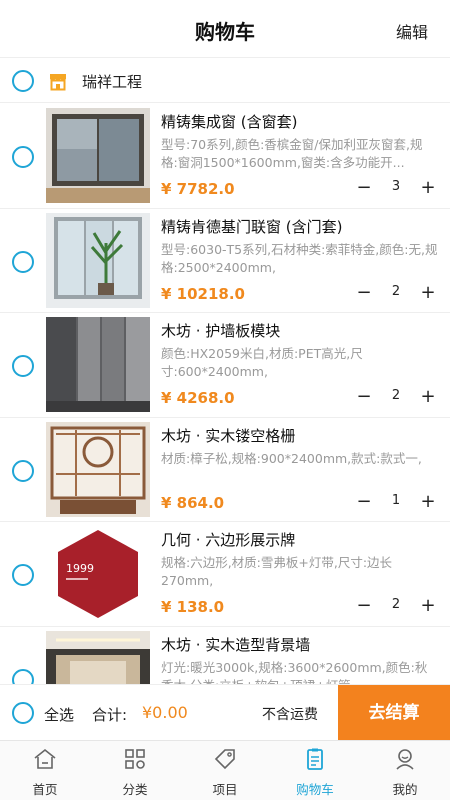 This screenshot has height=800, width=450. What do you see at coordinates (228, 539) in the screenshot?
I see `product-name: 几何 · 六边形展示牌` at bounding box center [228, 539].